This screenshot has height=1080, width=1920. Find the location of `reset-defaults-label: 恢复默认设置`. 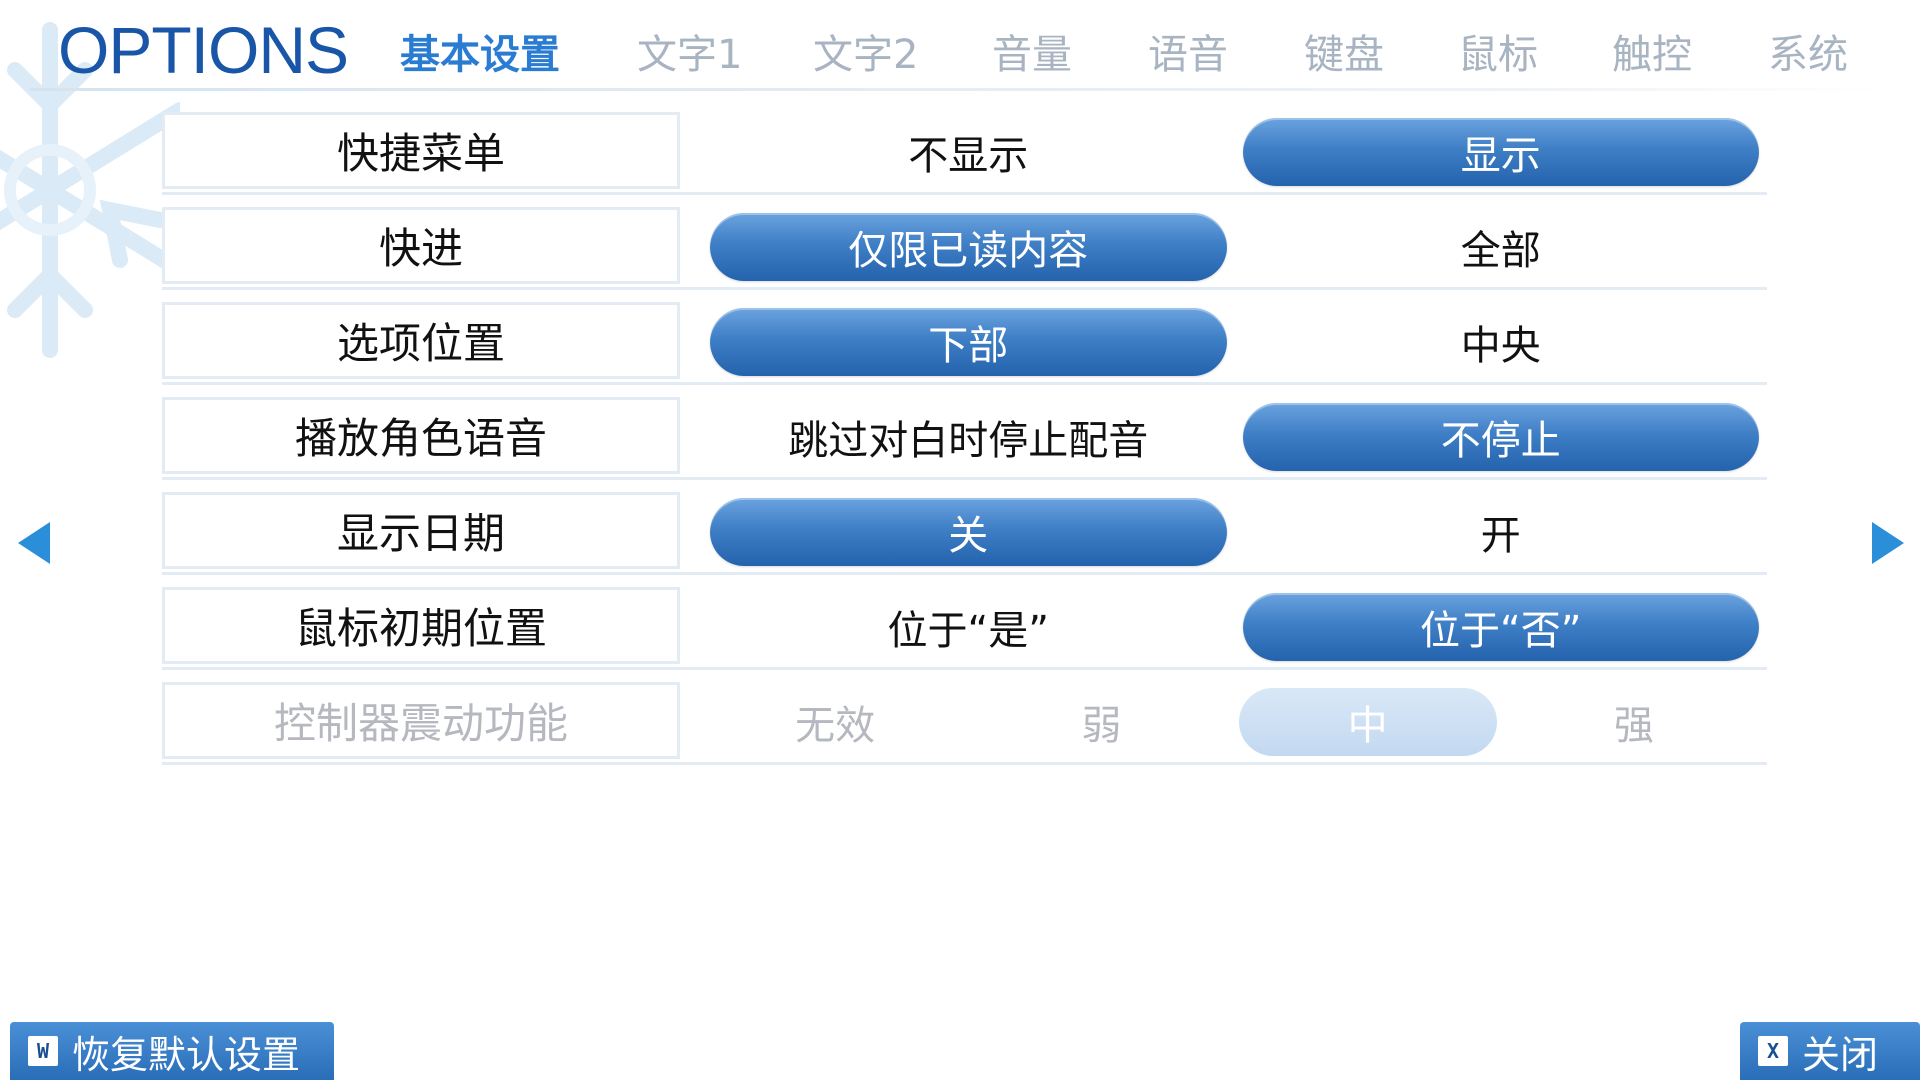

reset-defaults-label: 恢复默认设置 is located at coordinates (186, 1054).